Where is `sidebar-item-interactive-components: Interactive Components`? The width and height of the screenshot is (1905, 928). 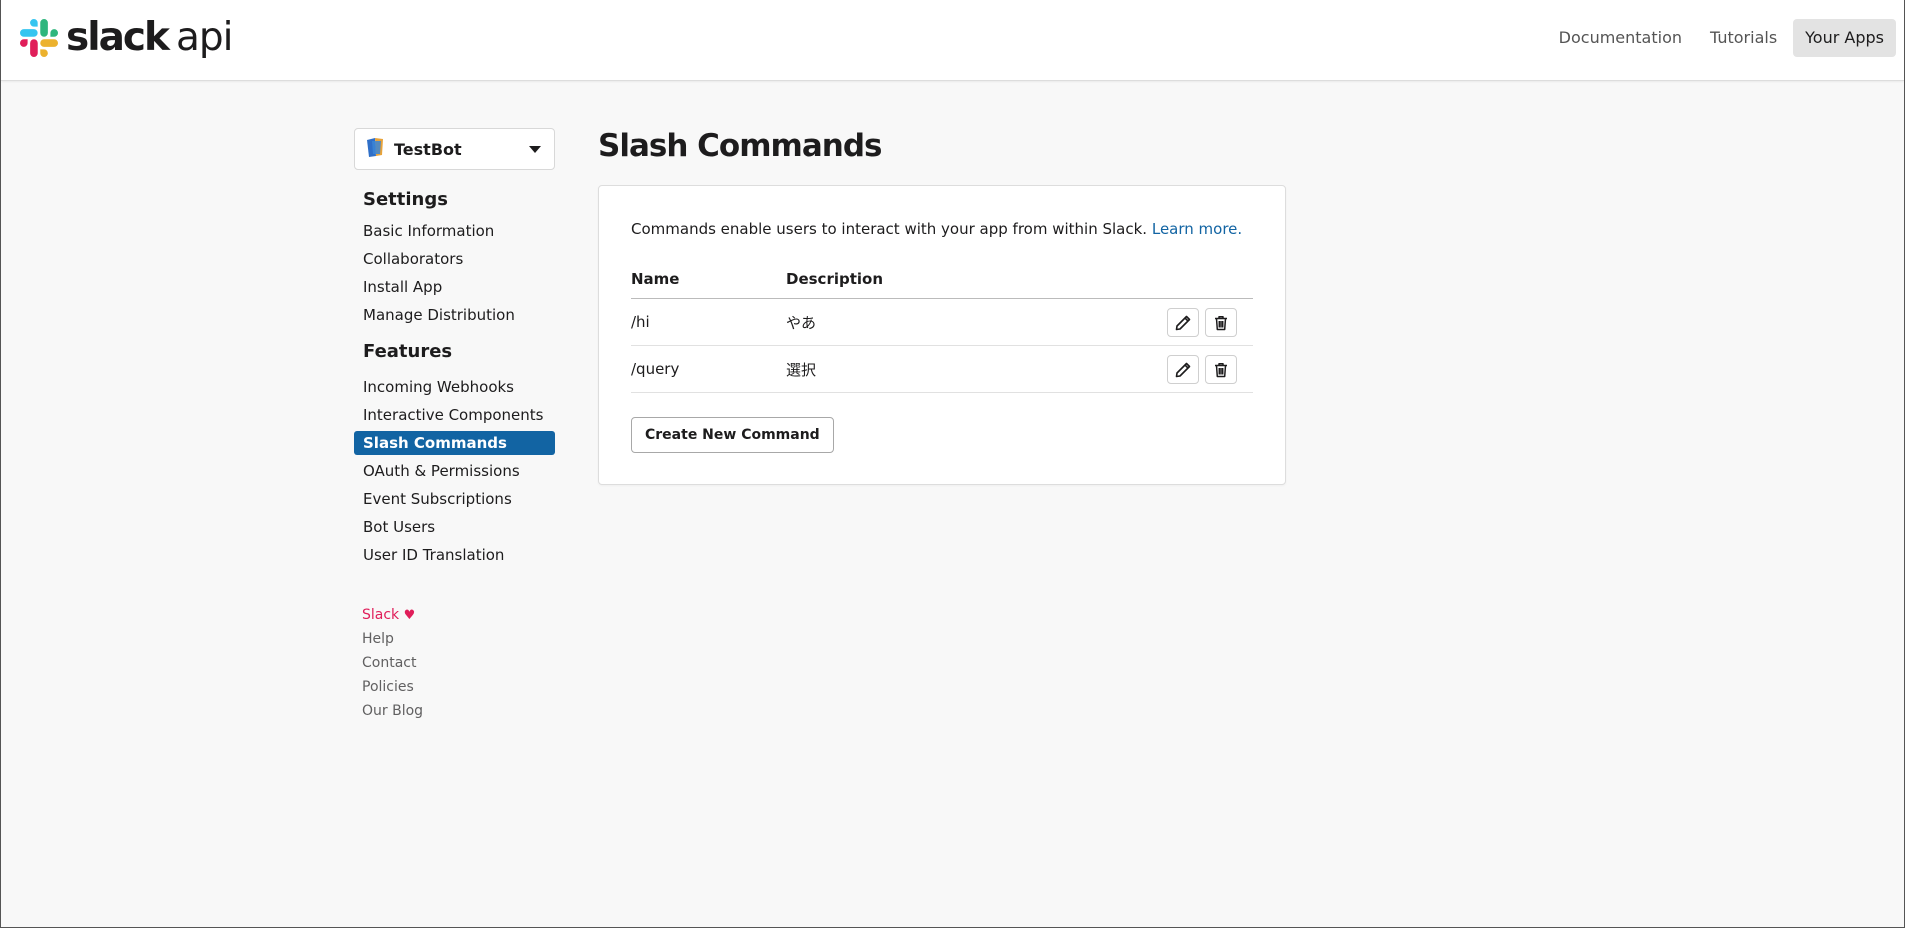
sidebar-item-interactive-components: Interactive Components is located at coordinates (454, 415).